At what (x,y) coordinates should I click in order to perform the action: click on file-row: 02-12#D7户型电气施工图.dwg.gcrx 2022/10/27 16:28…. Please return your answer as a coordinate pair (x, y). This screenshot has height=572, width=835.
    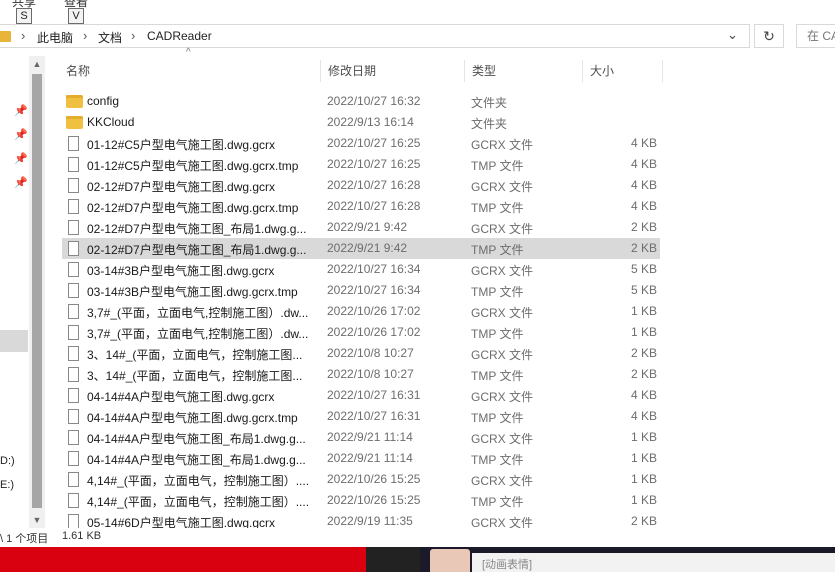
    Looking at the image, I should click on (361, 185).